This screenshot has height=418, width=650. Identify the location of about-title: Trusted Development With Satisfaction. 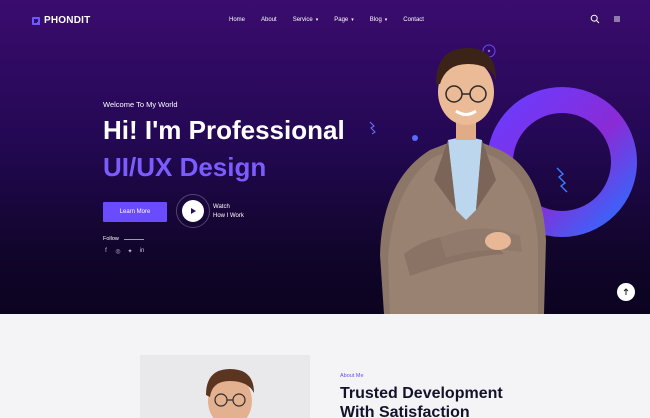
(450, 401).